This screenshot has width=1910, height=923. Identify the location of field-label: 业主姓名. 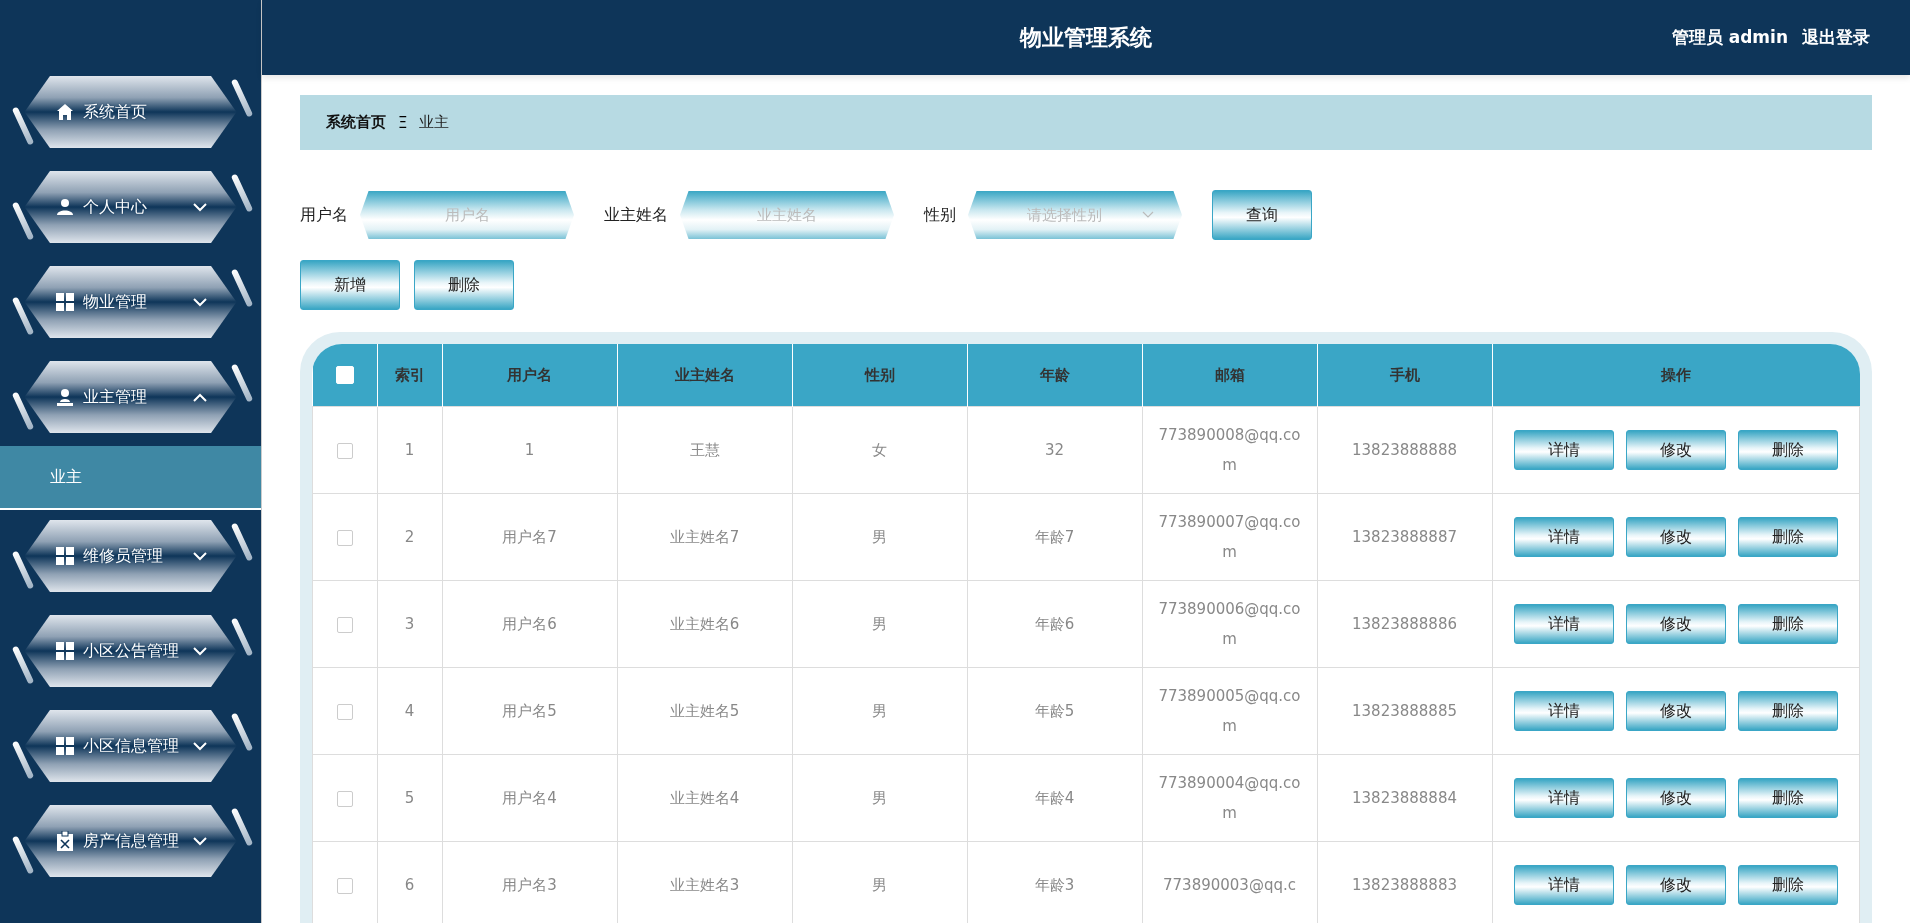
(636, 215).